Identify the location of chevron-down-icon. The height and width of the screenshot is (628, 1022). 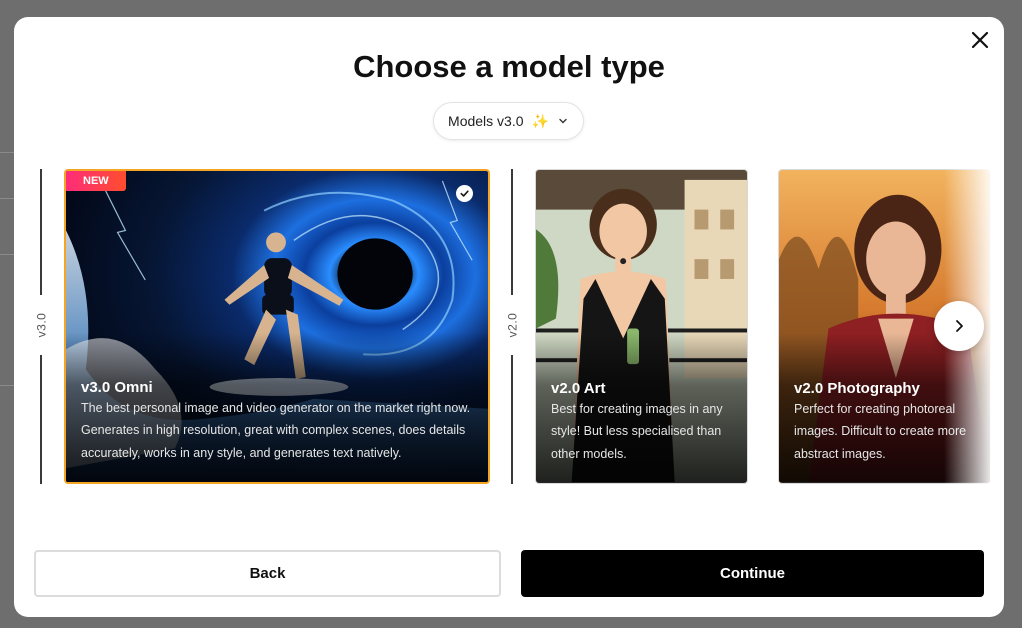
(563, 121).